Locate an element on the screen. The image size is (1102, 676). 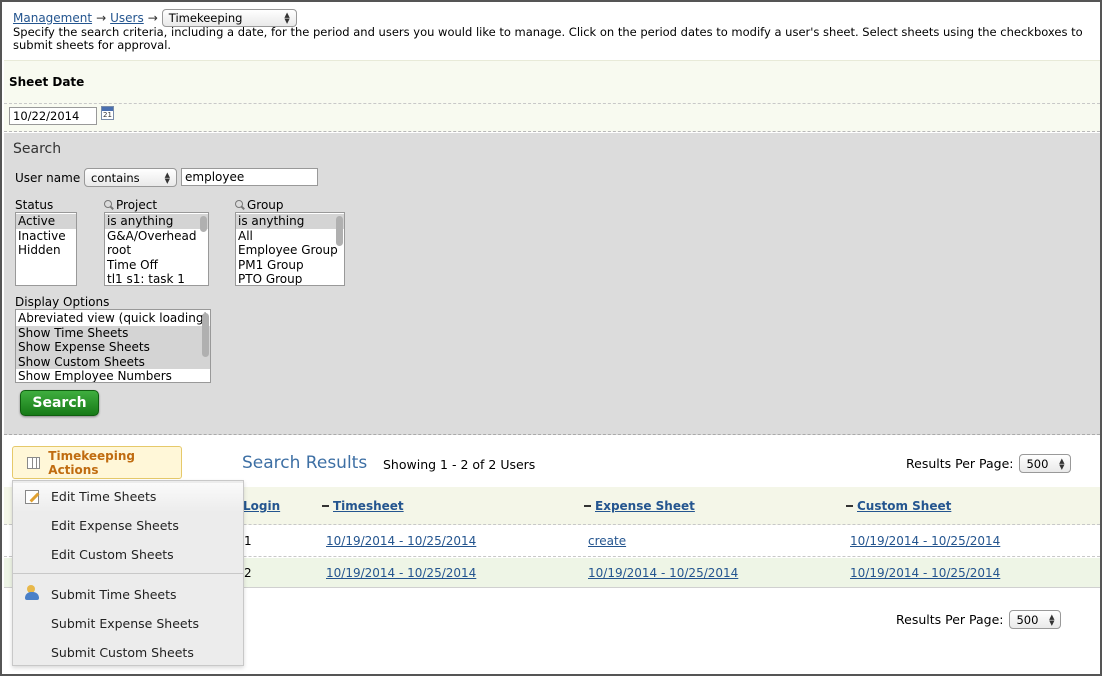
menu-item-edit-time-sheets: Edit Time Sheets is located at coordinates (103, 496).